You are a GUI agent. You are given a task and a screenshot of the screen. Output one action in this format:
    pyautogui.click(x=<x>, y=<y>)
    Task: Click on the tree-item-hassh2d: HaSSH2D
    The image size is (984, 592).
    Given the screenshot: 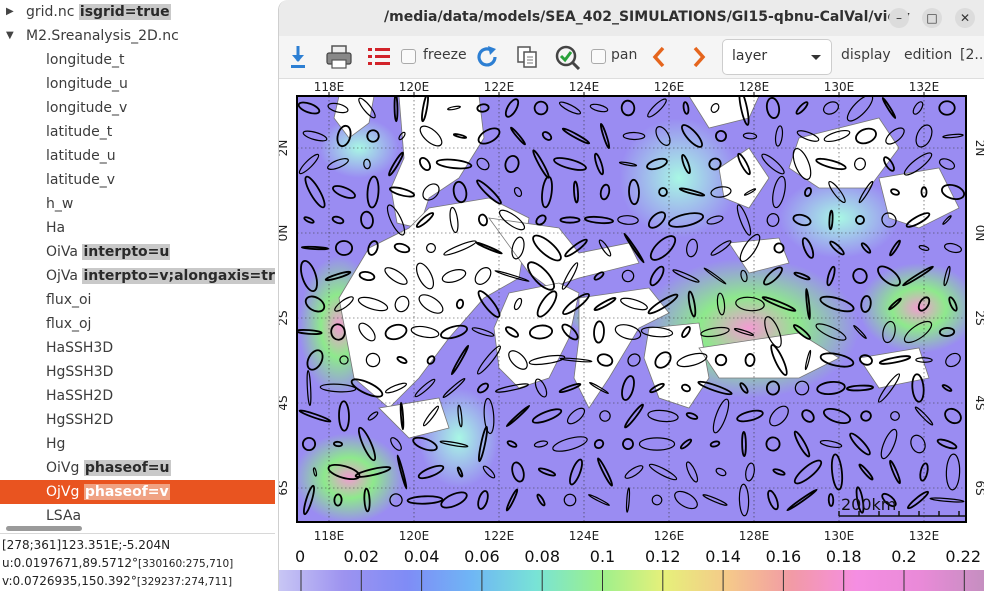 What is the action you would take?
    pyautogui.click(x=137, y=396)
    